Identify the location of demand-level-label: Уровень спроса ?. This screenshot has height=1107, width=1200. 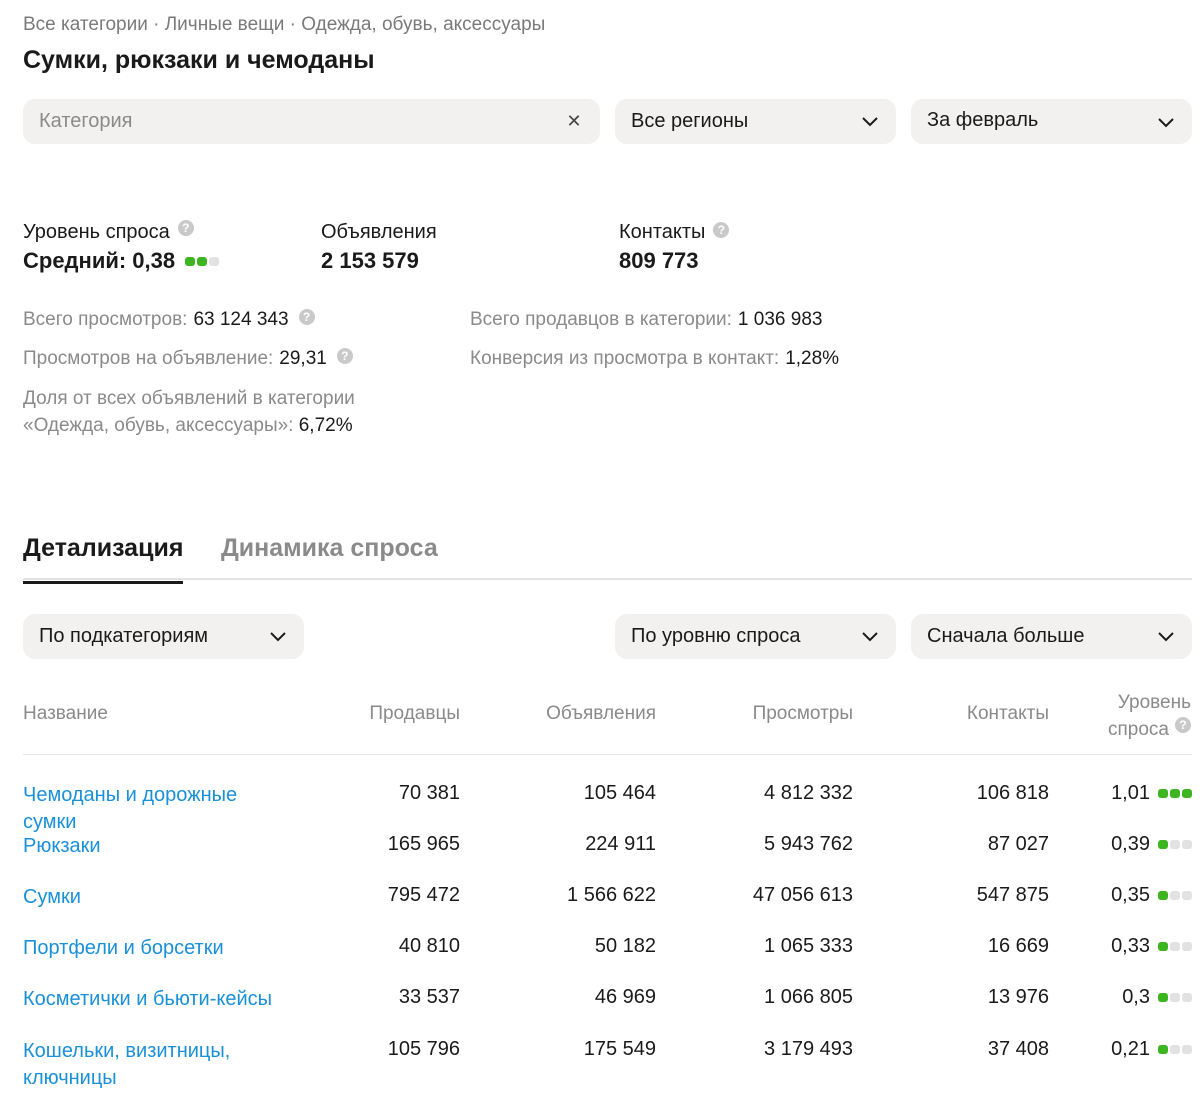
(108, 231).